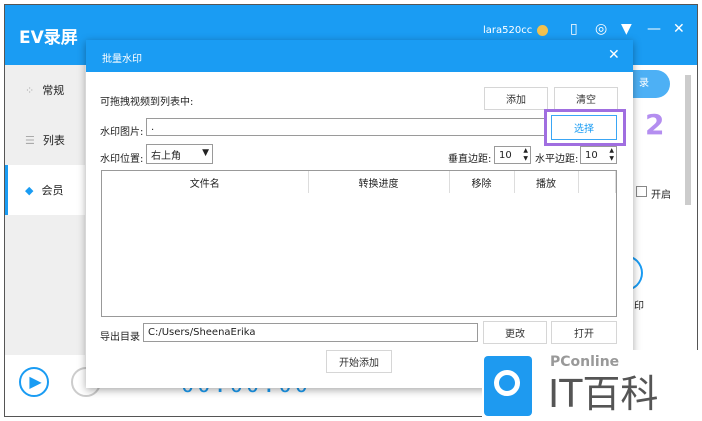 This screenshot has width=702, height=421. I want to click on export-label: 导出目录, so click(120, 337).